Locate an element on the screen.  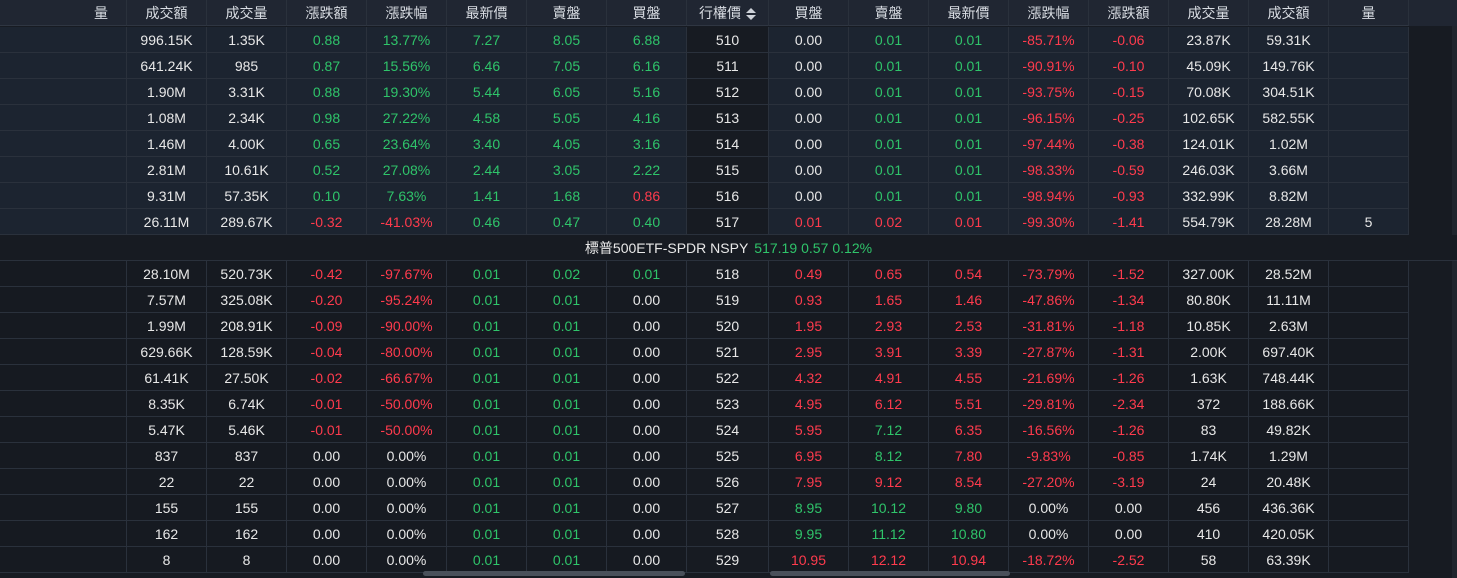
header-c15: 成交額 is located at coordinates (1289, 13).